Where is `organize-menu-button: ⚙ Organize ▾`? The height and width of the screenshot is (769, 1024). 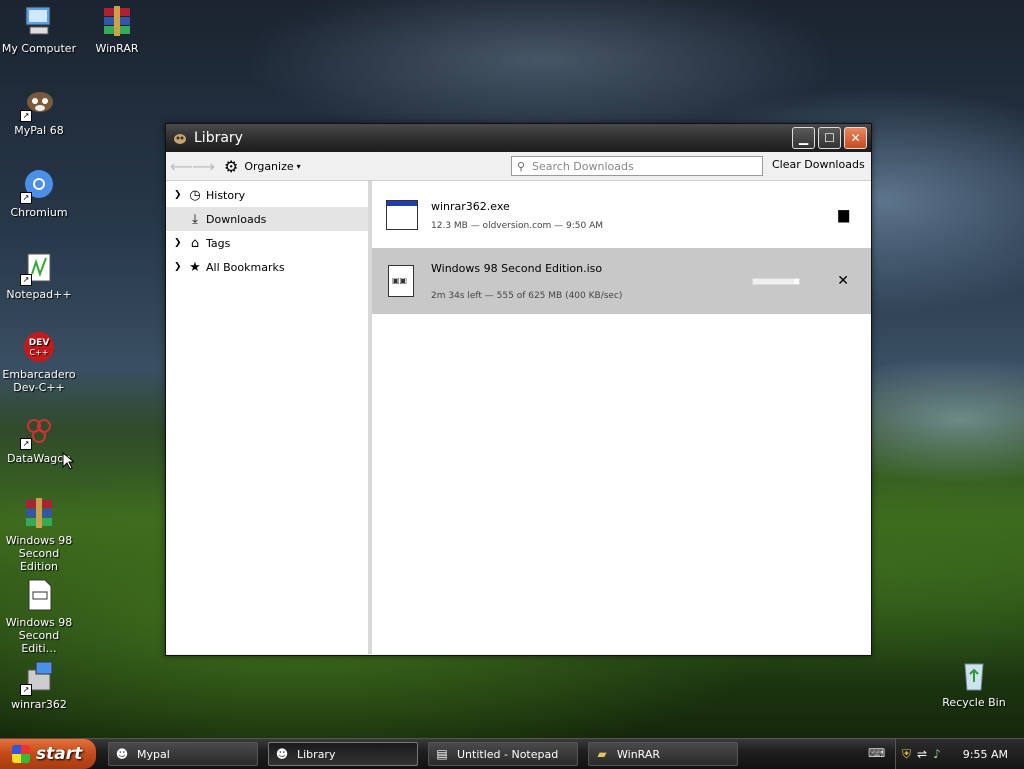 organize-menu-button: ⚙ Organize ▾ is located at coordinates (262, 166).